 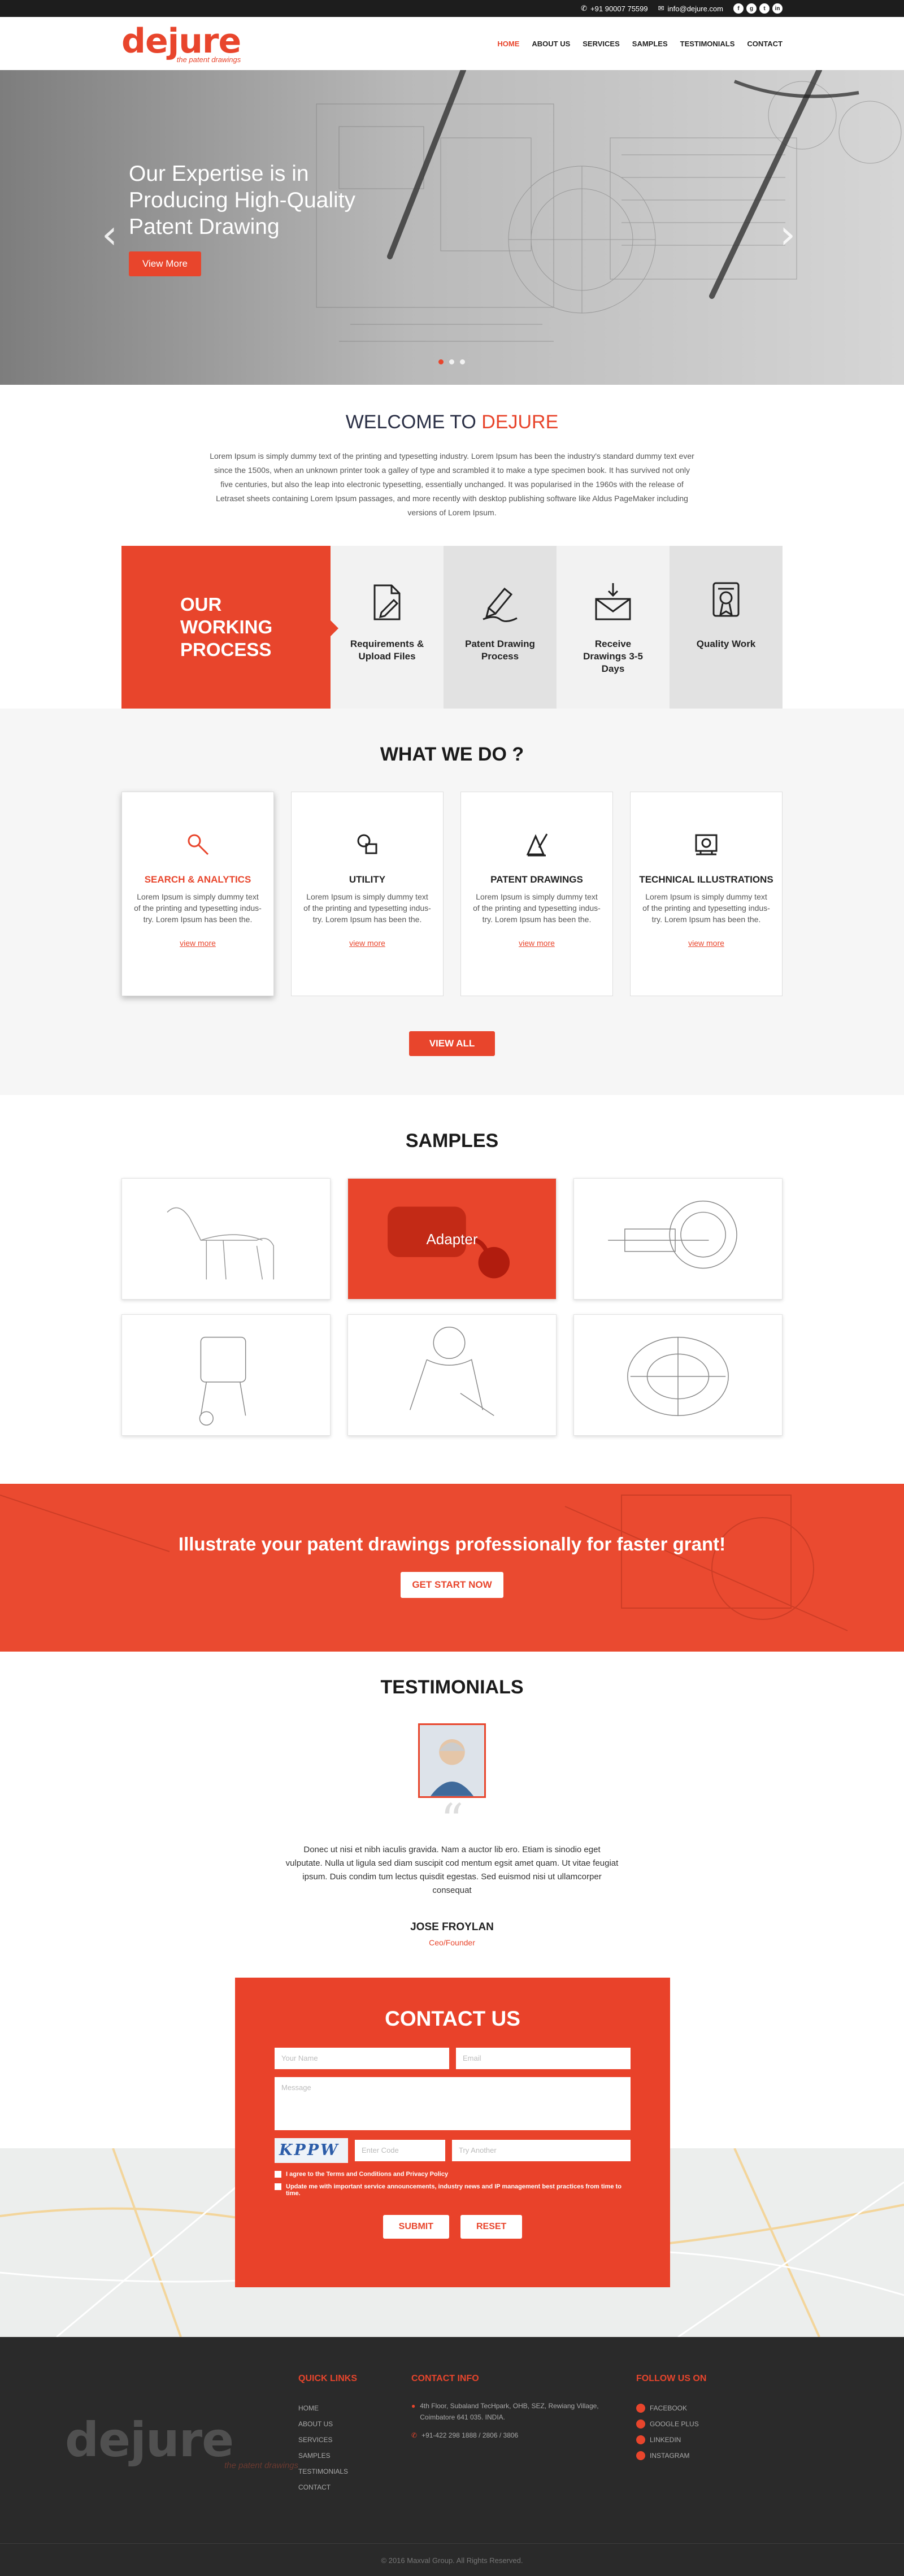 What do you see at coordinates (551, 44) in the screenshot?
I see `nav-about: ABOUT US` at bounding box center [551, 44].